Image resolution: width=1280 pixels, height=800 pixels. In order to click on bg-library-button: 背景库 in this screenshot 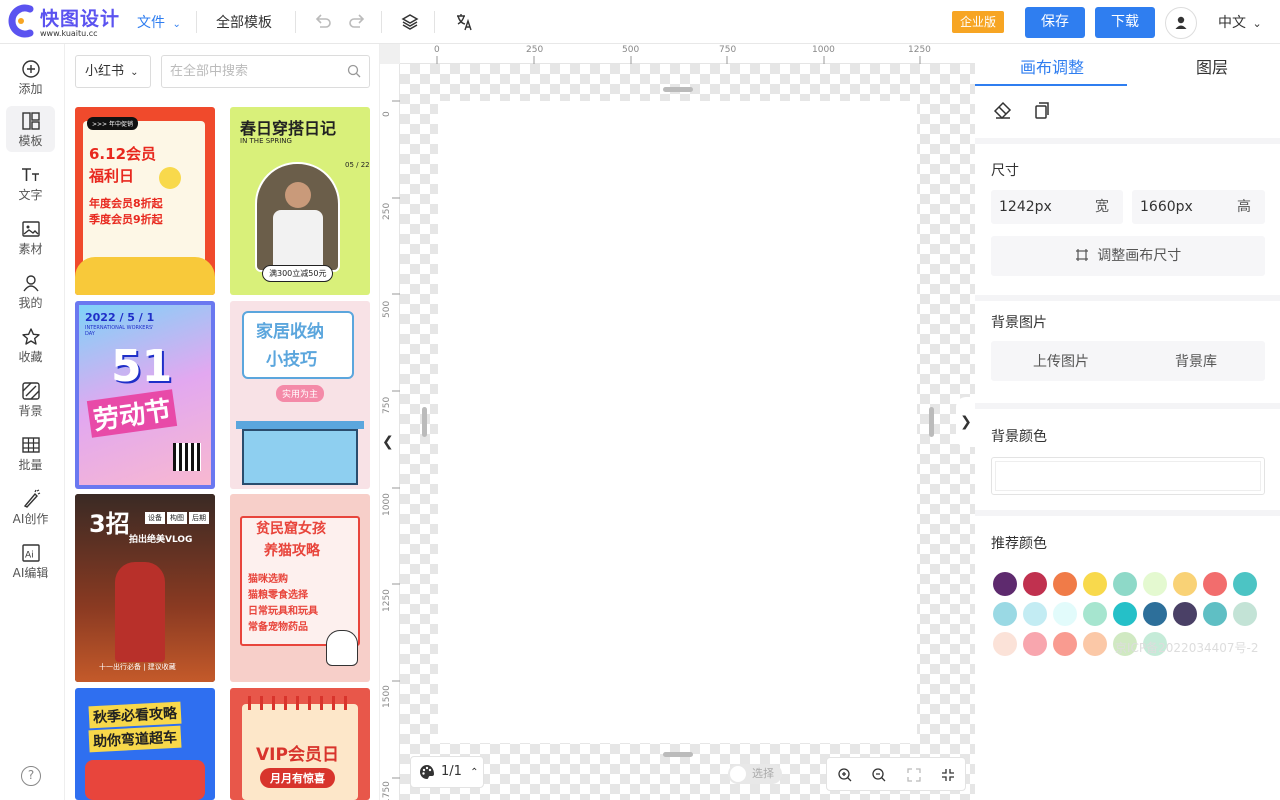, I will do `click(1196, 361)`.